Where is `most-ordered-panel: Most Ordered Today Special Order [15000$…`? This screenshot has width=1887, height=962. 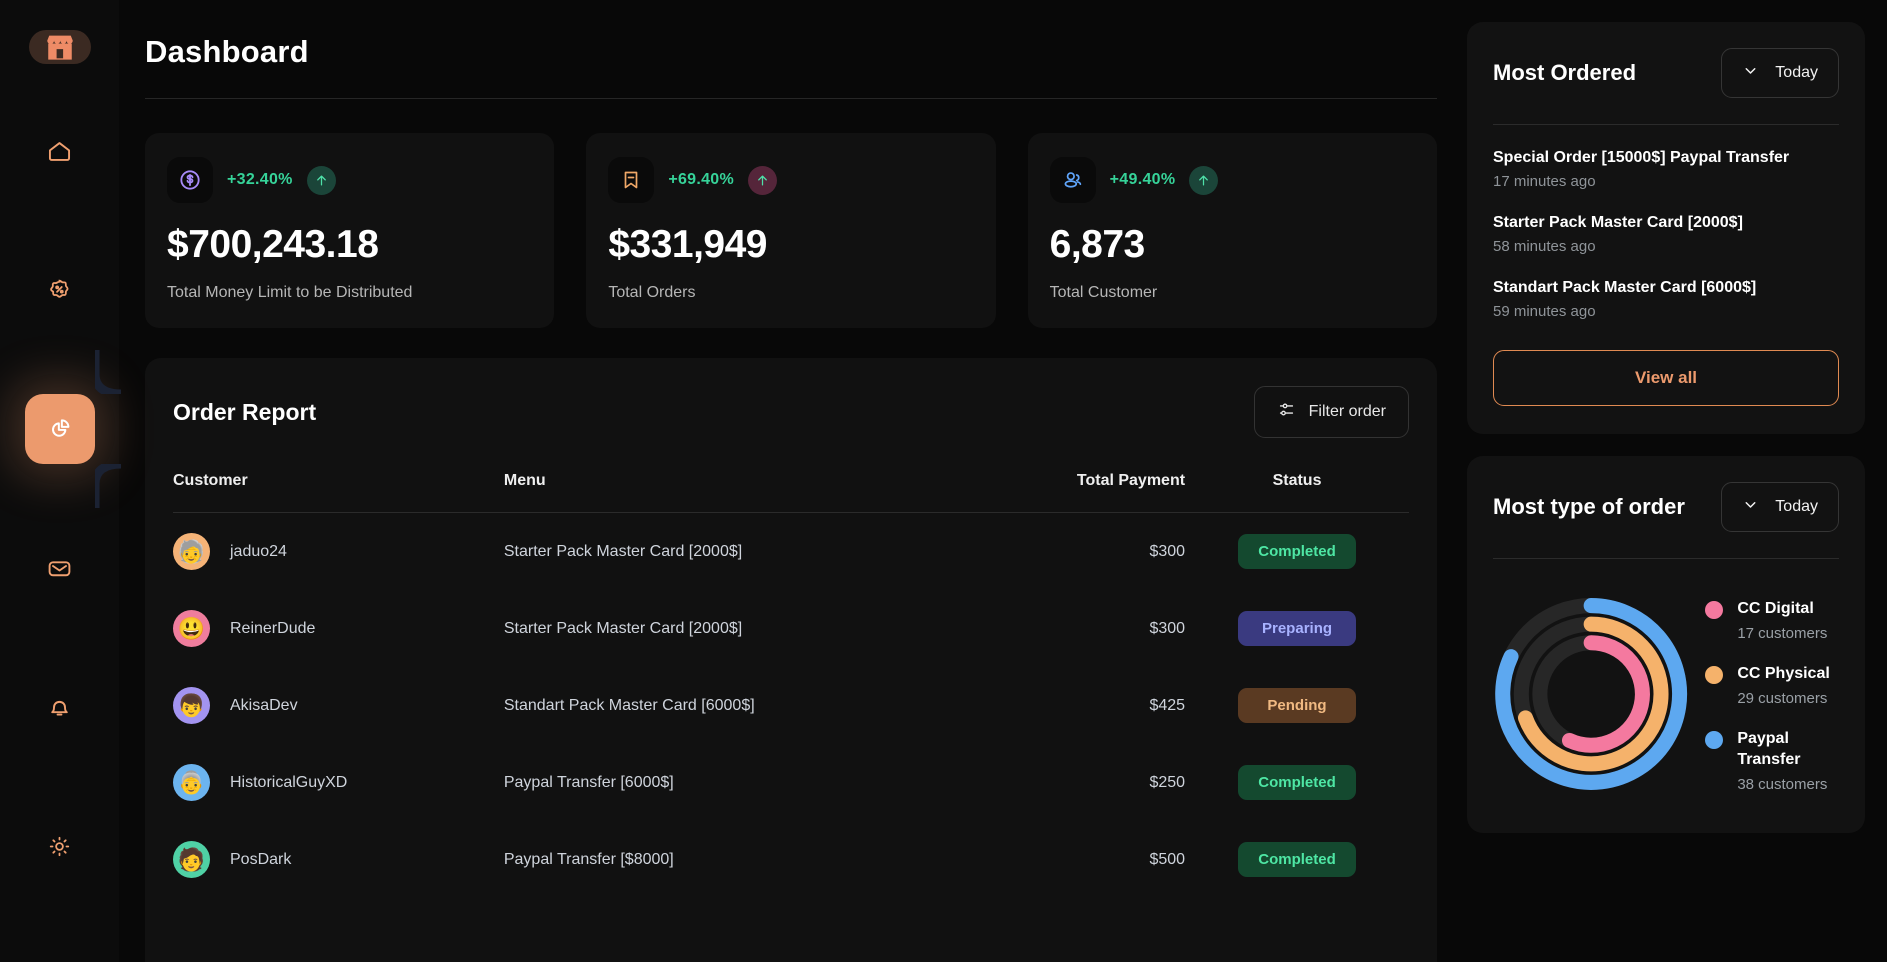 most-ordered-panel: Most Ordered Today Special Order [15000$… is located at coordinates (1666, 228).